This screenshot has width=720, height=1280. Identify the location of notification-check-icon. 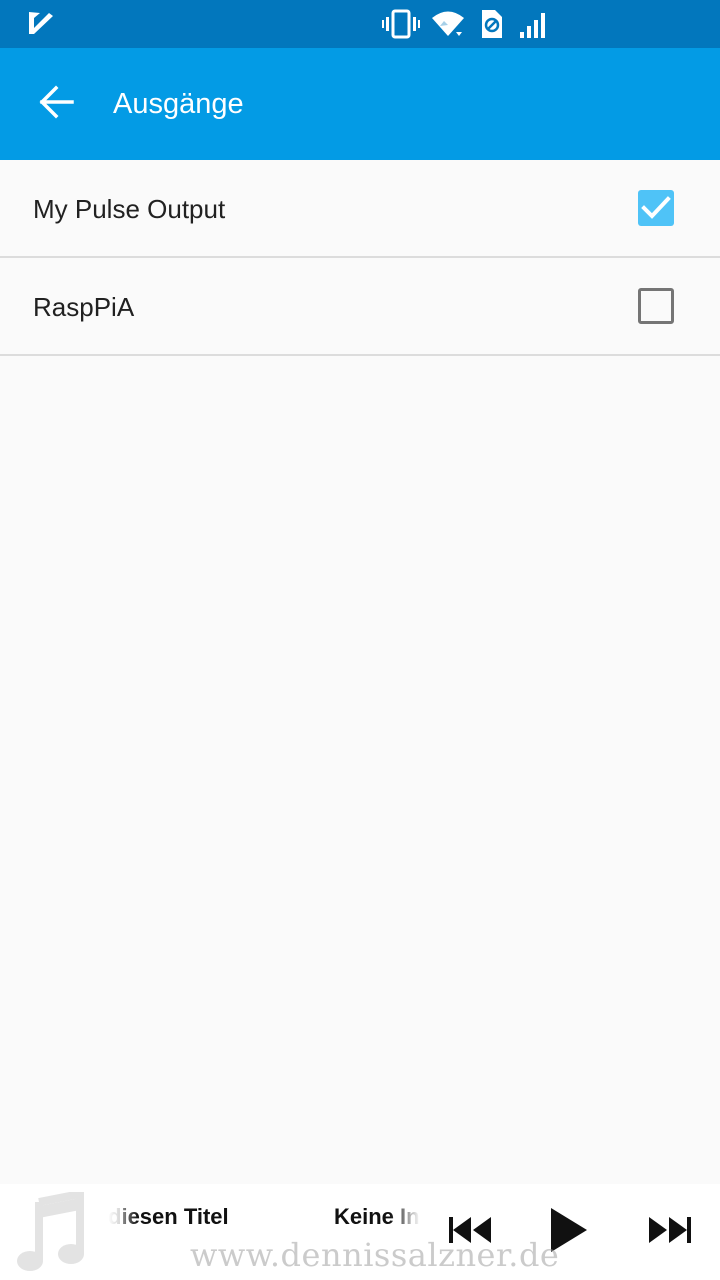
(41, 24).